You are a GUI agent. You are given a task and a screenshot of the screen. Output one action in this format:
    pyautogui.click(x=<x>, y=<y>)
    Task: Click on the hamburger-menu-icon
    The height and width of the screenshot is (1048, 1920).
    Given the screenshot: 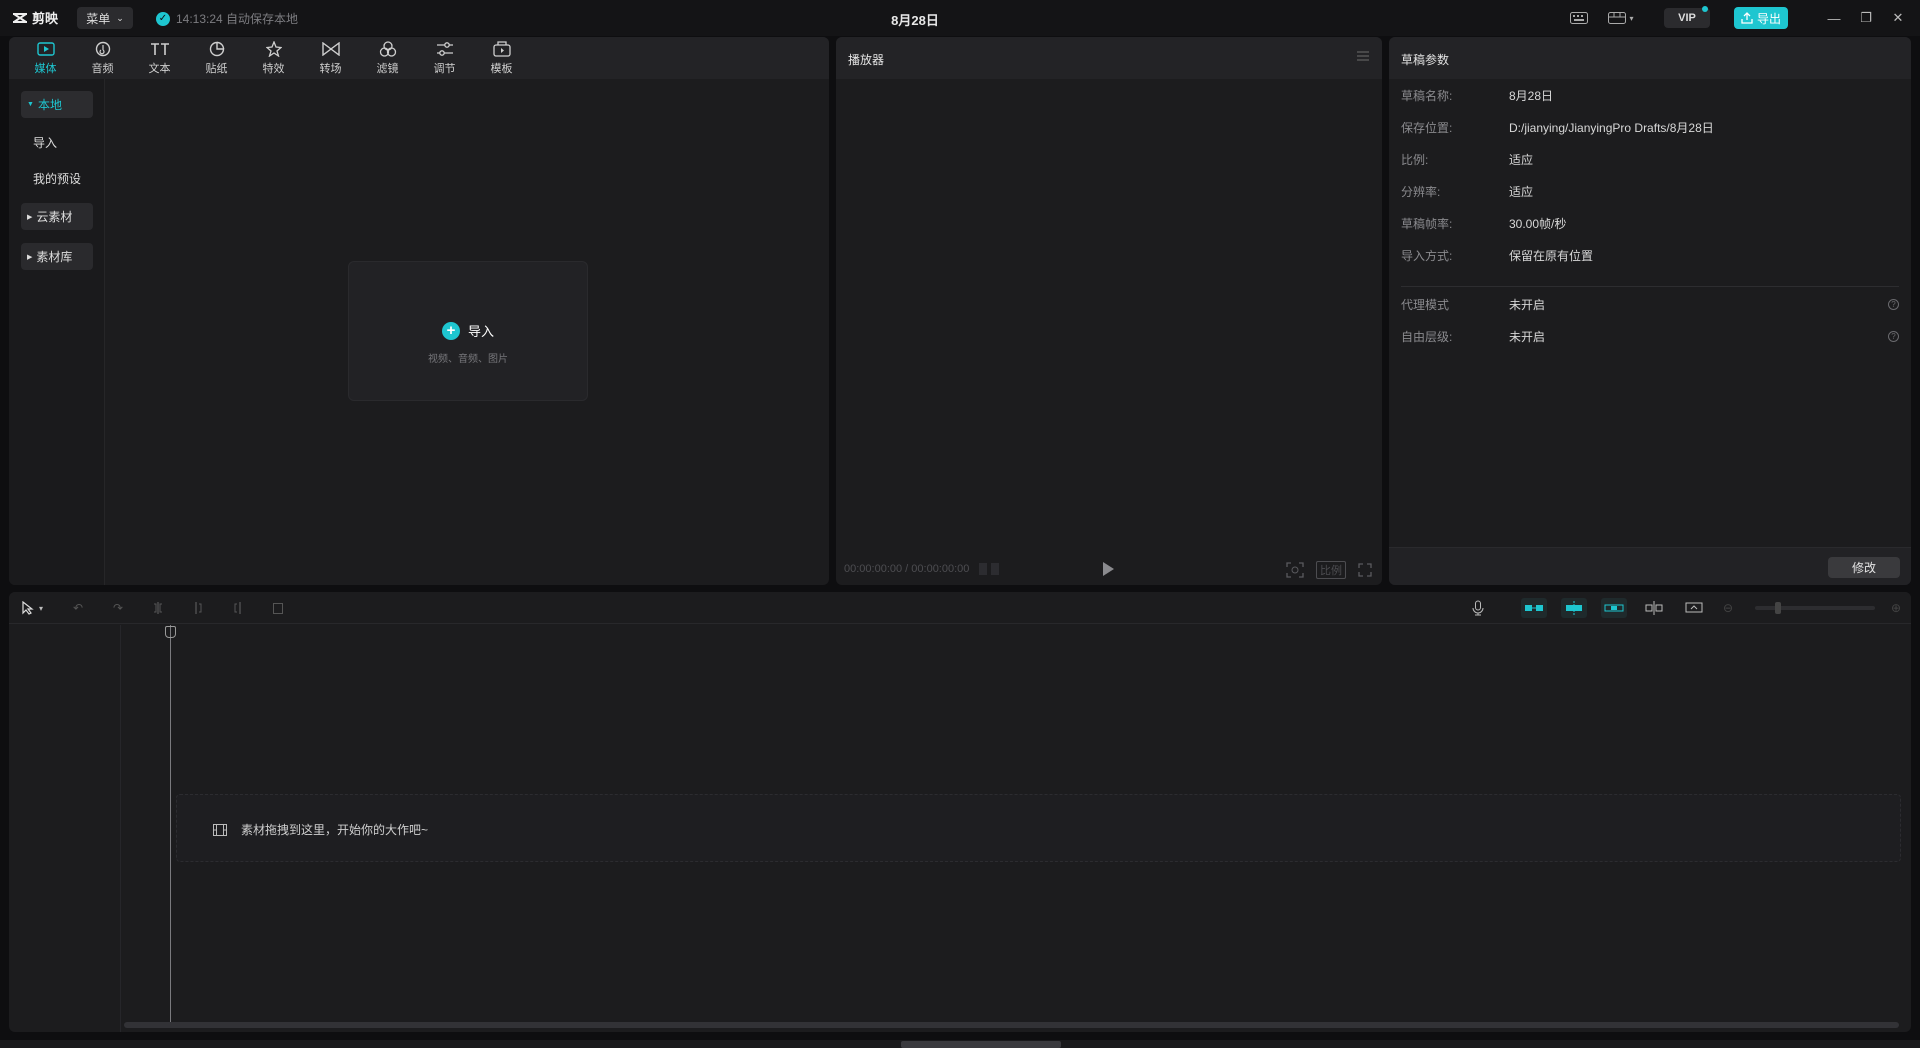 What is the action you would take?
    pyautogui.click(x=1363, y=56)
    